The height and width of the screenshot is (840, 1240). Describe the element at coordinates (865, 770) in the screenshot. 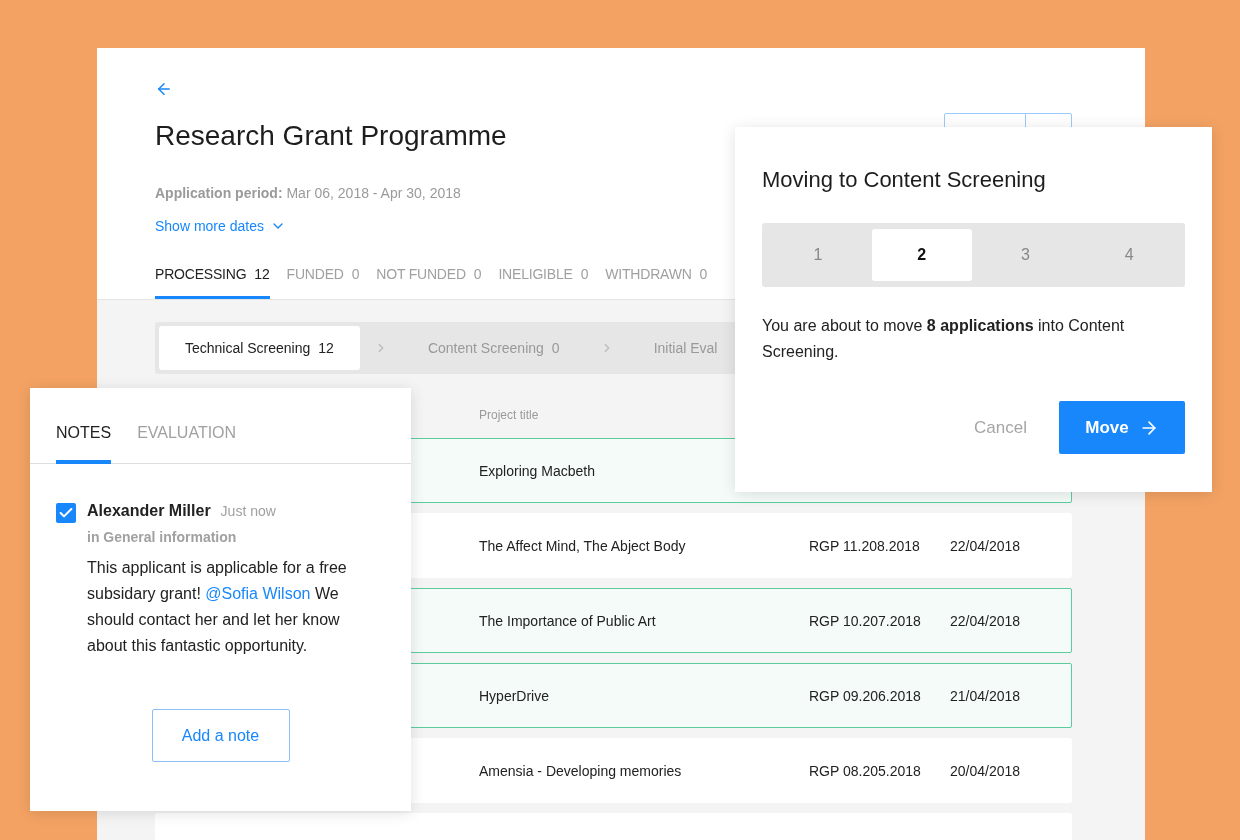

I see `table-cell-text: RGP 08.205.2018` at that location.